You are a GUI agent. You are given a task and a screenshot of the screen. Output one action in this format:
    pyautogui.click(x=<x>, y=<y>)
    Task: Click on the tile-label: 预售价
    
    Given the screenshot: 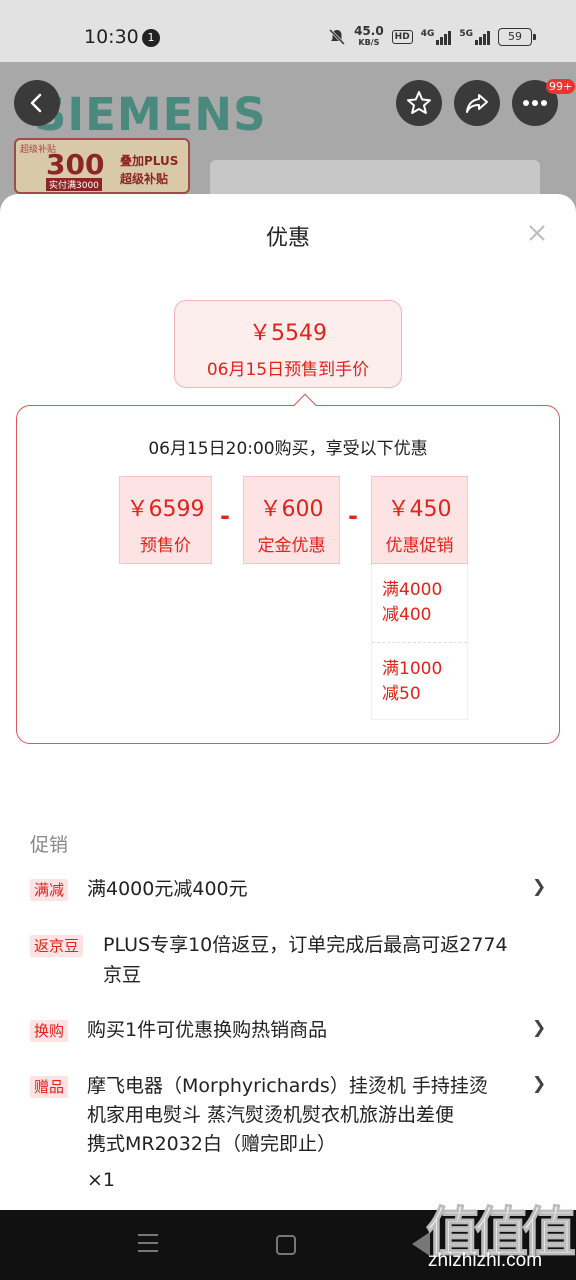 What is the action you would take?
    pyautogui.click(x=165, y=546)
    